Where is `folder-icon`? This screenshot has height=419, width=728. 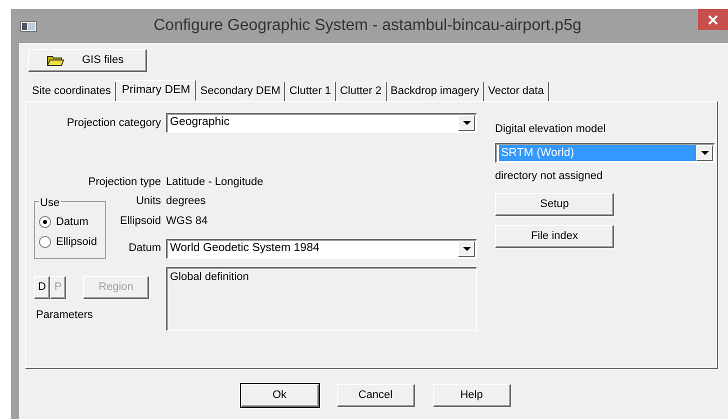
folder-icon is located at coordinates (55, 60).